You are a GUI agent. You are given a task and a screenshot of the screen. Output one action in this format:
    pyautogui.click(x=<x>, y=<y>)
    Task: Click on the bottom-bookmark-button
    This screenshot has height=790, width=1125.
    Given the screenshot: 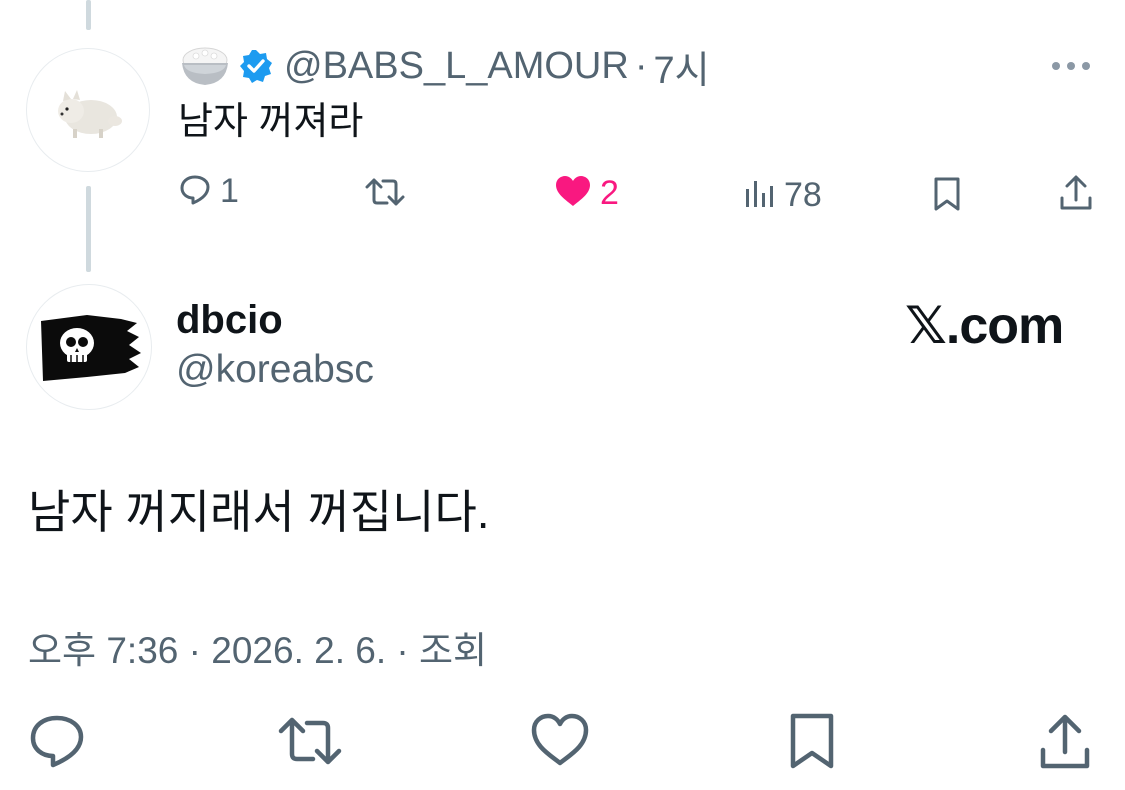 What is the action you would take?
    pyautogui.click(x=812, y=743)
    